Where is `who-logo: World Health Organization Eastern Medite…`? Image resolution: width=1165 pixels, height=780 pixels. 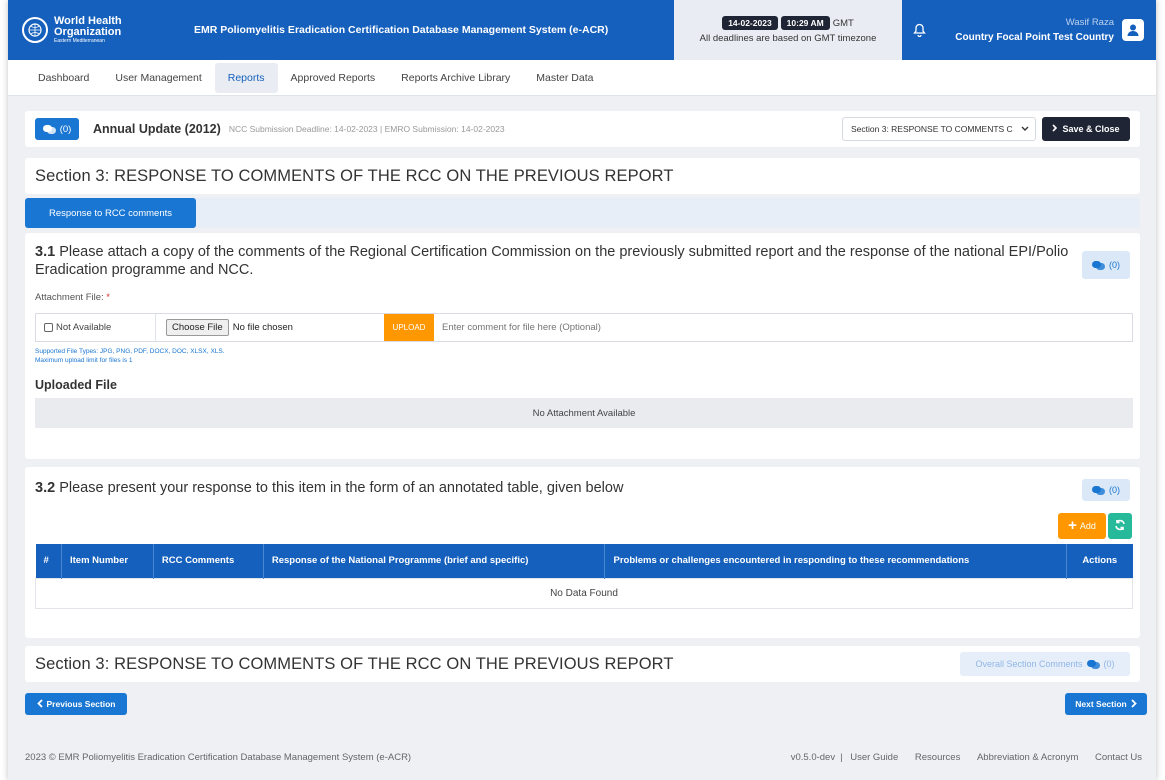 who-logo: World Health Organization Eastern Medite… is located at coordinates (95, 30).